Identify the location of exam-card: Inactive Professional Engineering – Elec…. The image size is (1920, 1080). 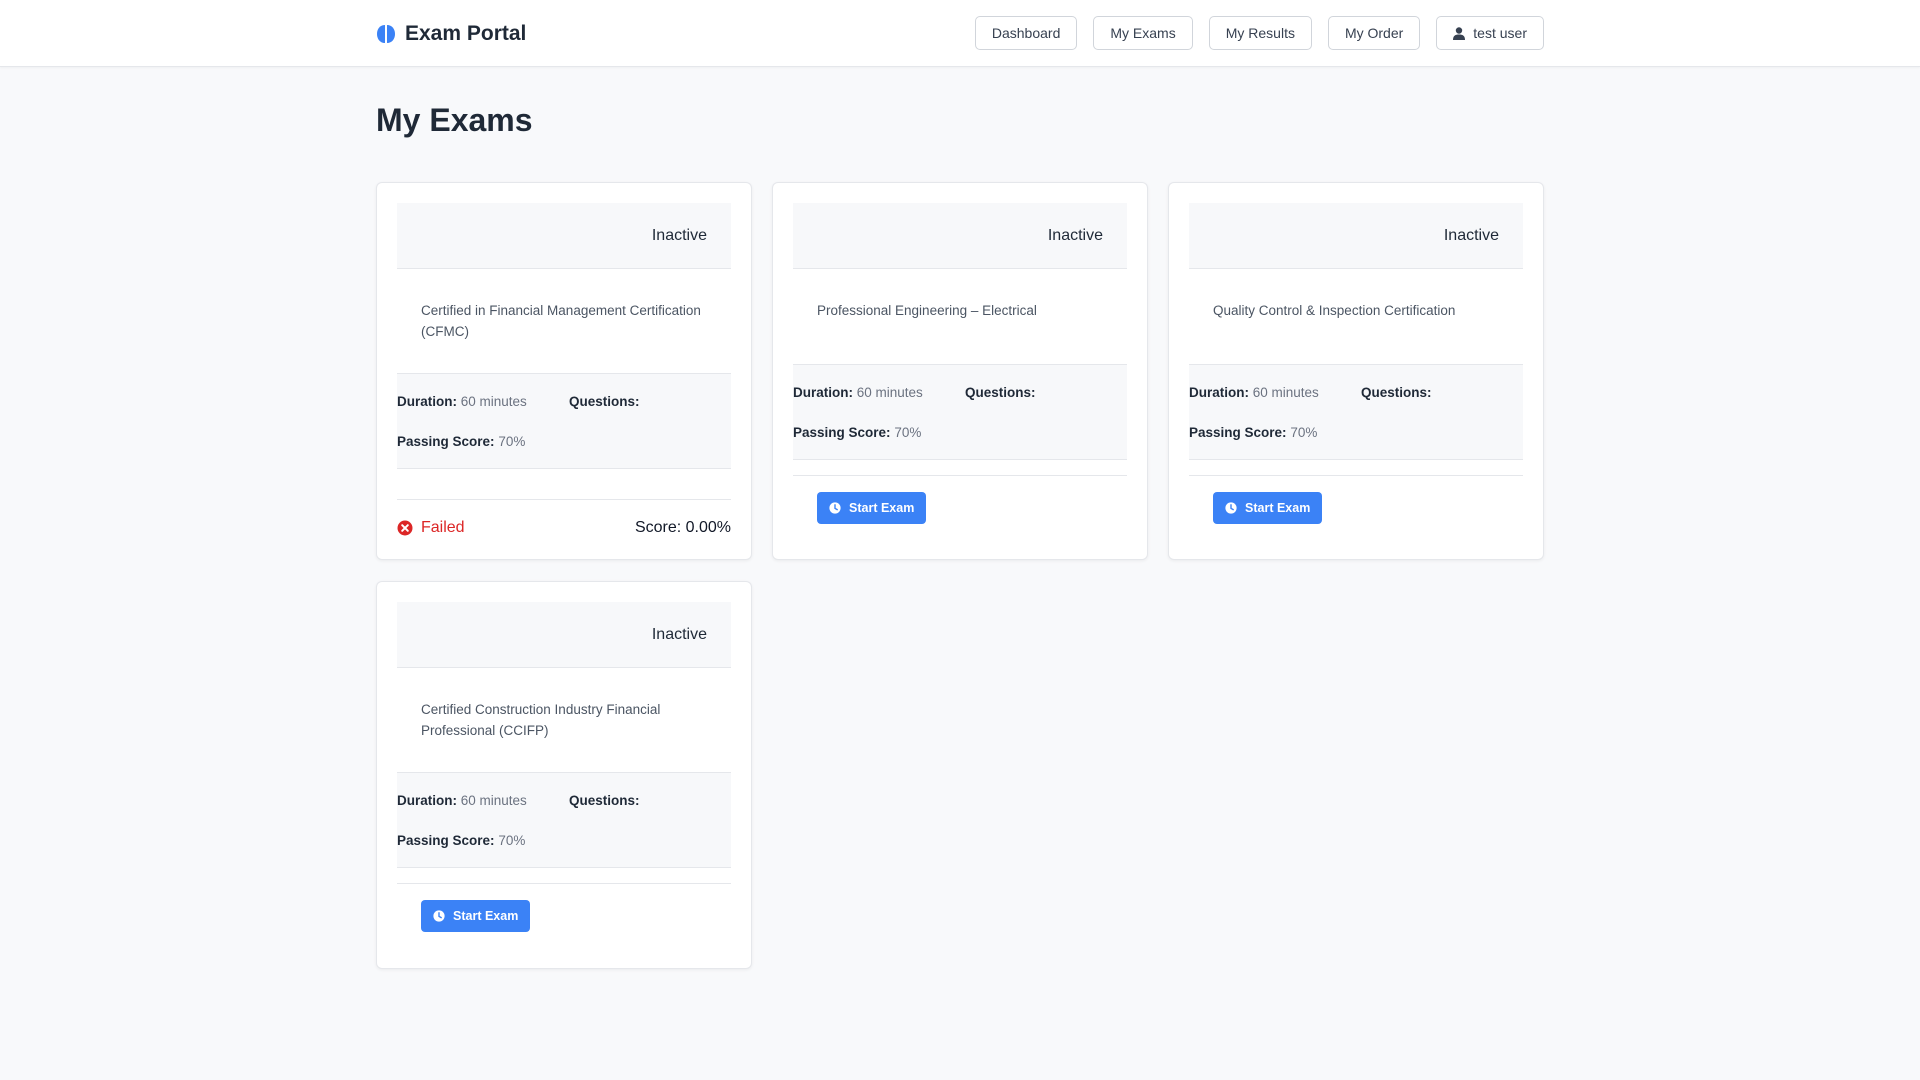
(960, 371).